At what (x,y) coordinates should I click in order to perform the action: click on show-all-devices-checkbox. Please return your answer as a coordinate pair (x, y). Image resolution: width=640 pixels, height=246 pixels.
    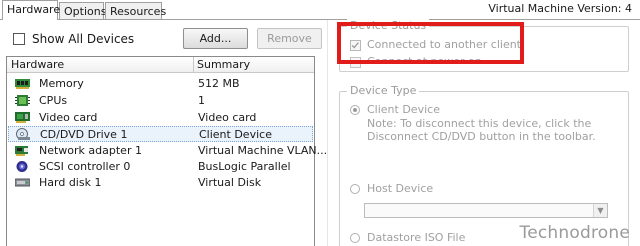
    Looking at the image, I should click on (19, 40).